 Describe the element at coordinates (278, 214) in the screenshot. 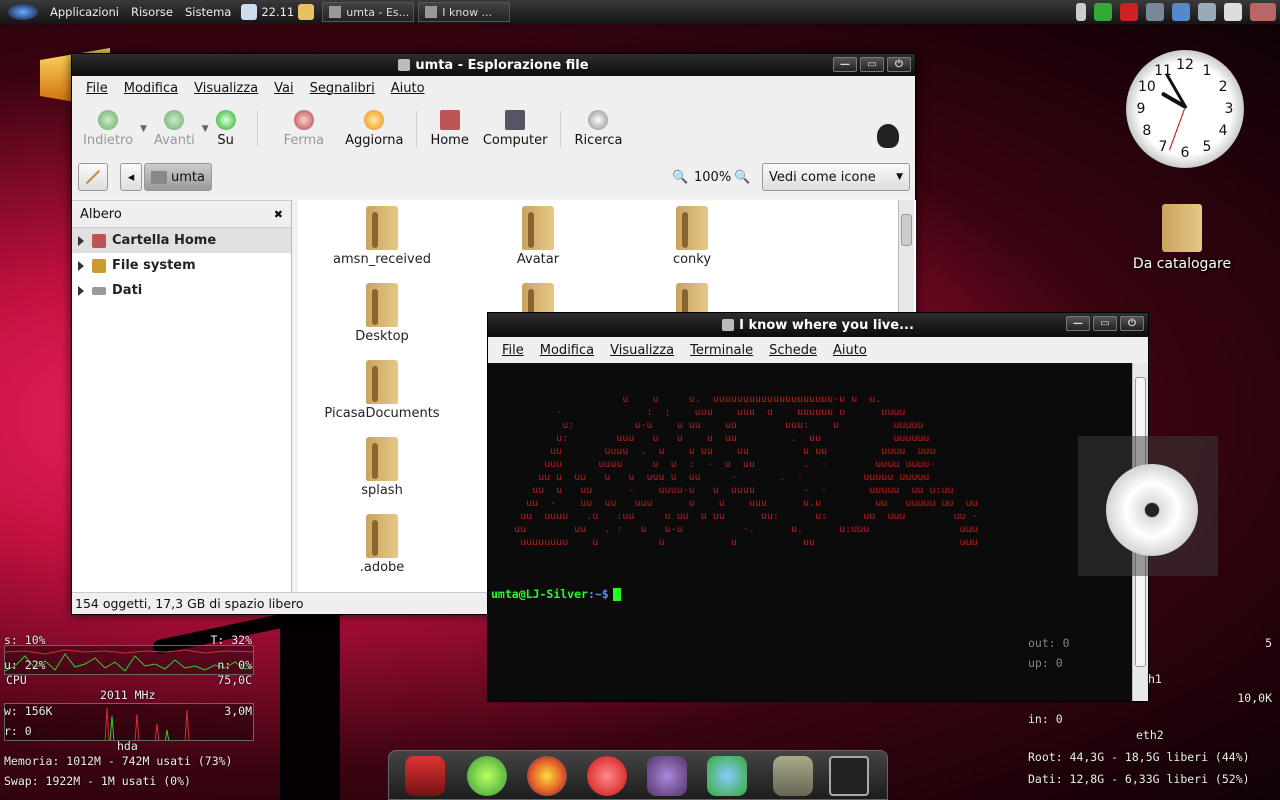

I see `close-icon: ✖` at that location.